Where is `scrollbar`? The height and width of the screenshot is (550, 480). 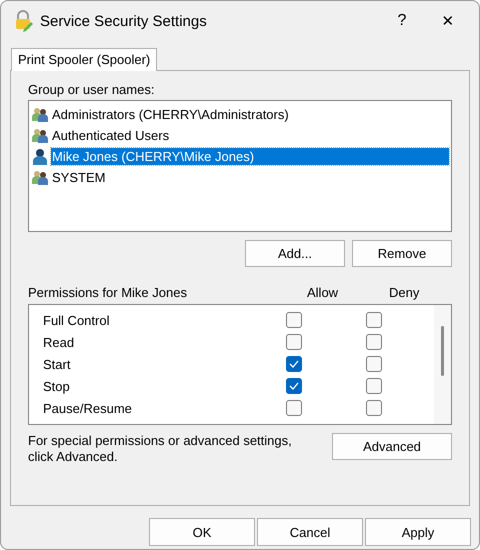
scrollbar is located at coordinates (442, 364).